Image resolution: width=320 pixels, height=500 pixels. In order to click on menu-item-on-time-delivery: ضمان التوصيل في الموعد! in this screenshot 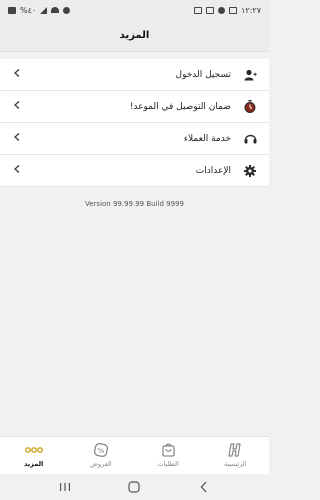, I will do `click(134, 107)`.